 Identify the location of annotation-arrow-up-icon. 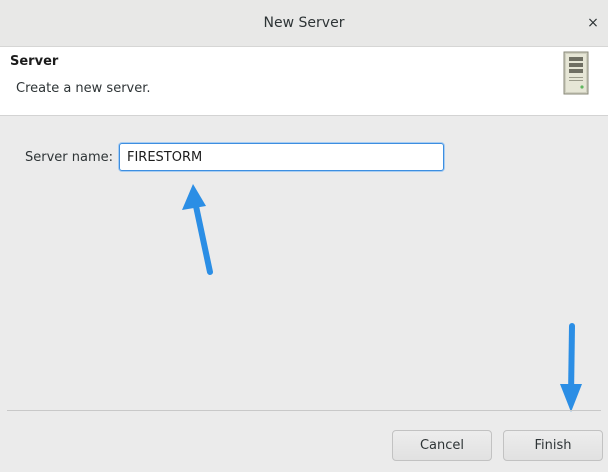
(197, 229).